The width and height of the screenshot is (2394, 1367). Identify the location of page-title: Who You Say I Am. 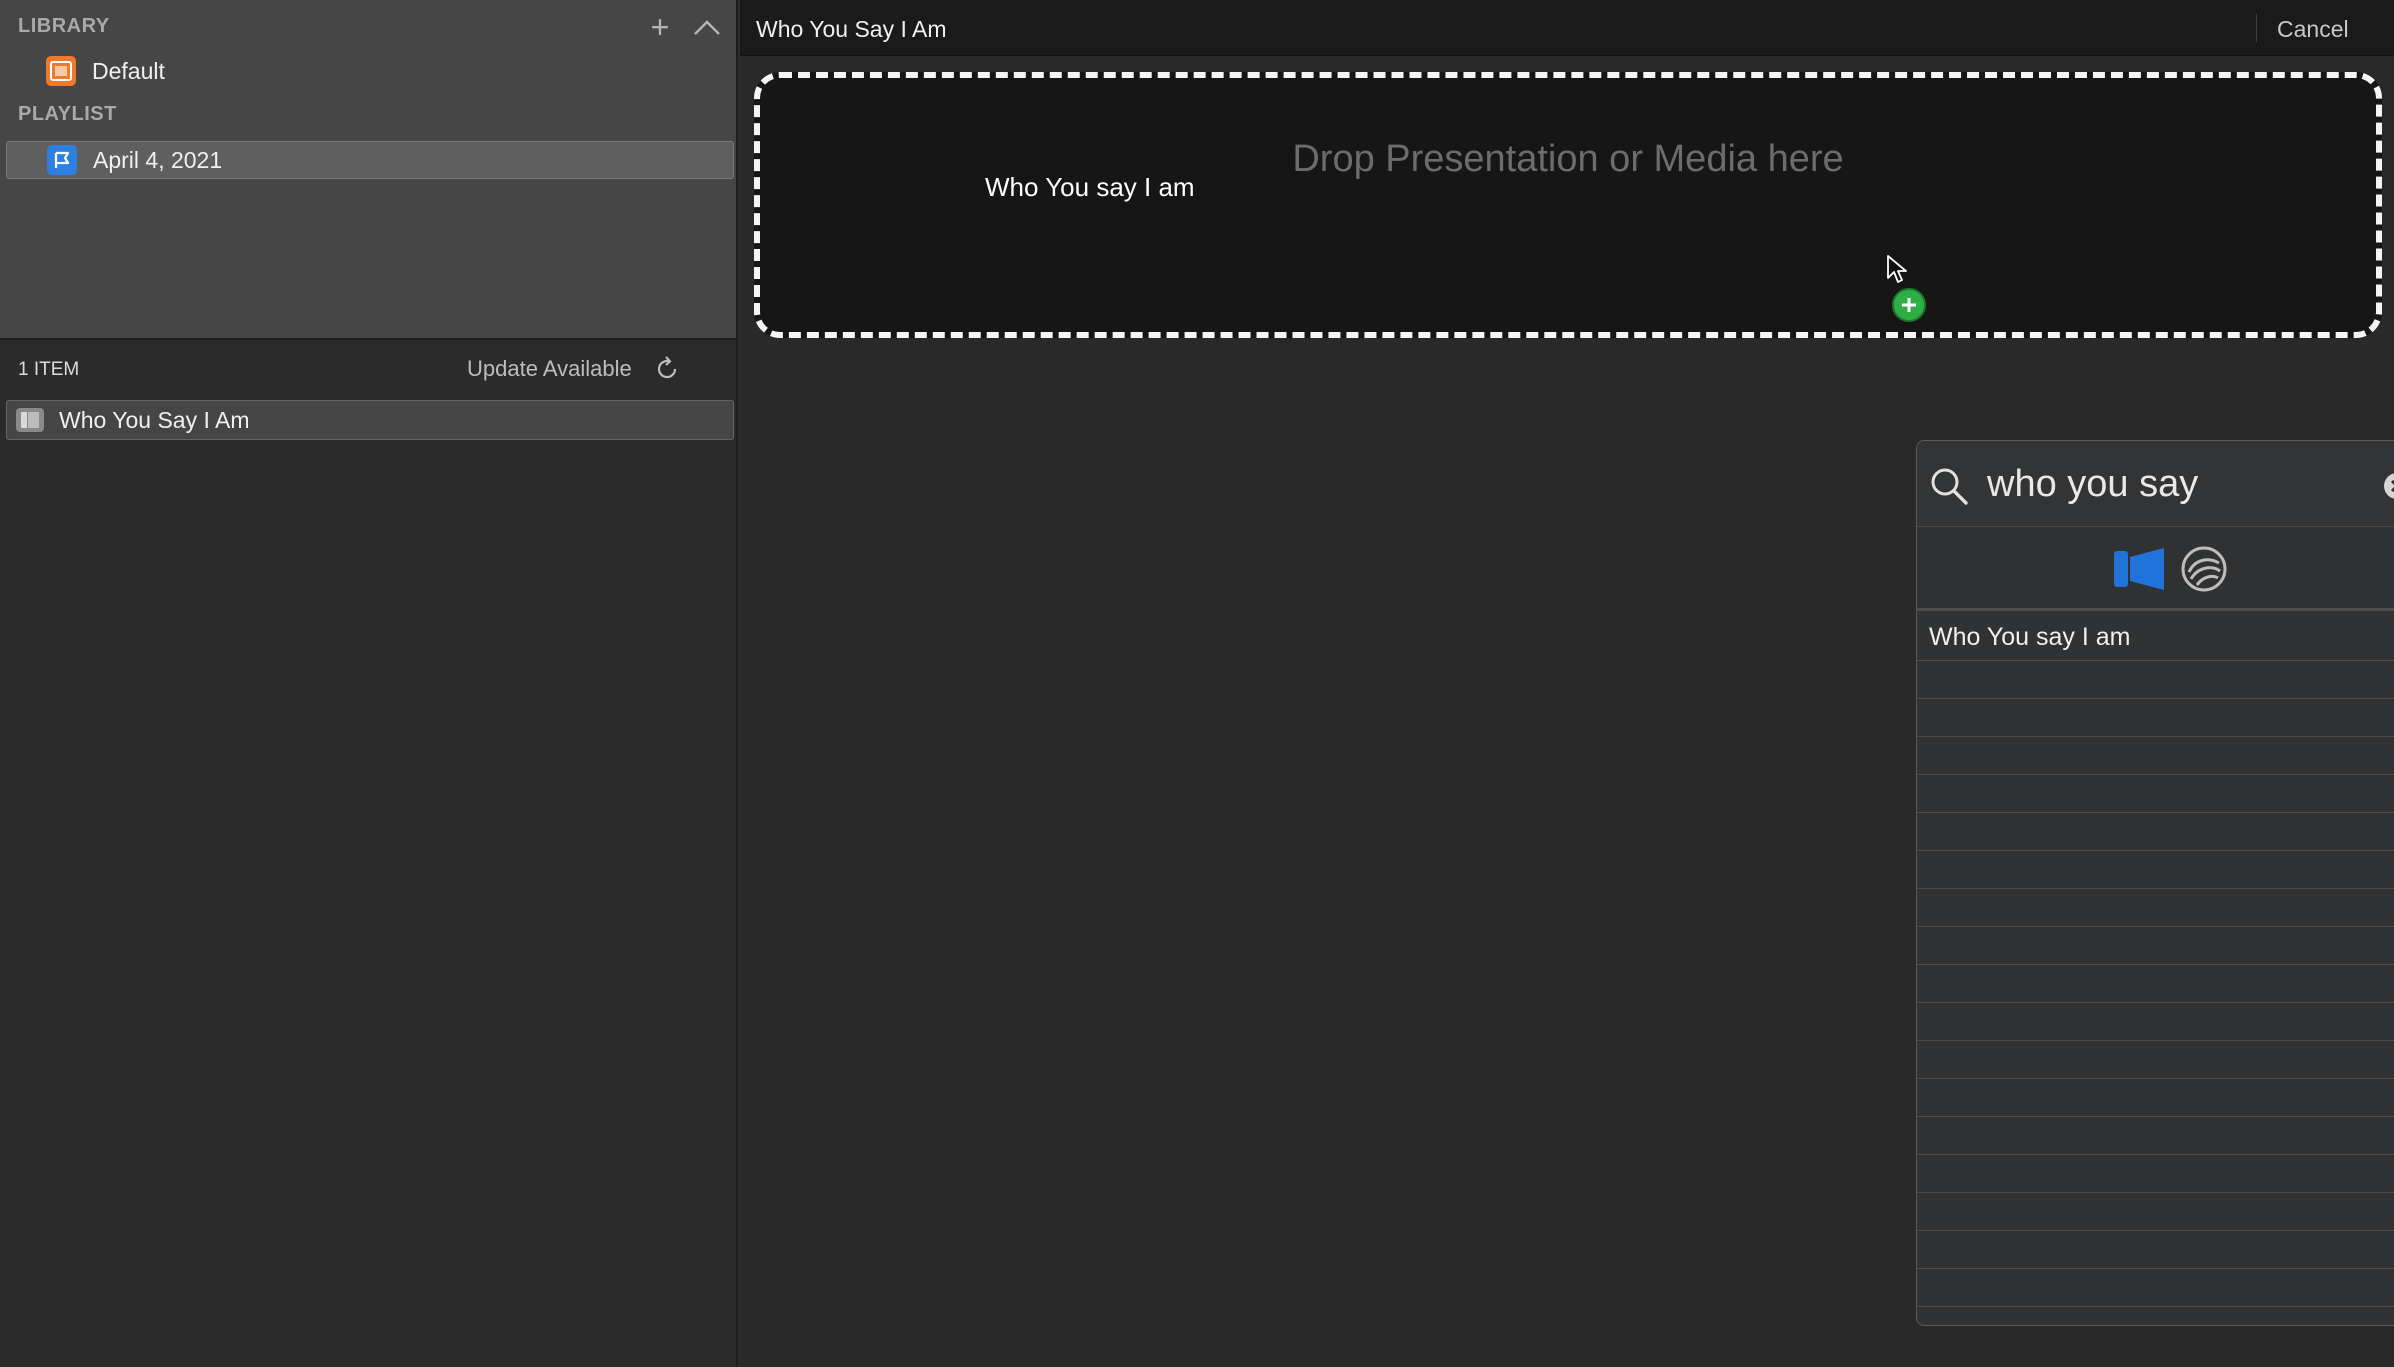
(851, 29).